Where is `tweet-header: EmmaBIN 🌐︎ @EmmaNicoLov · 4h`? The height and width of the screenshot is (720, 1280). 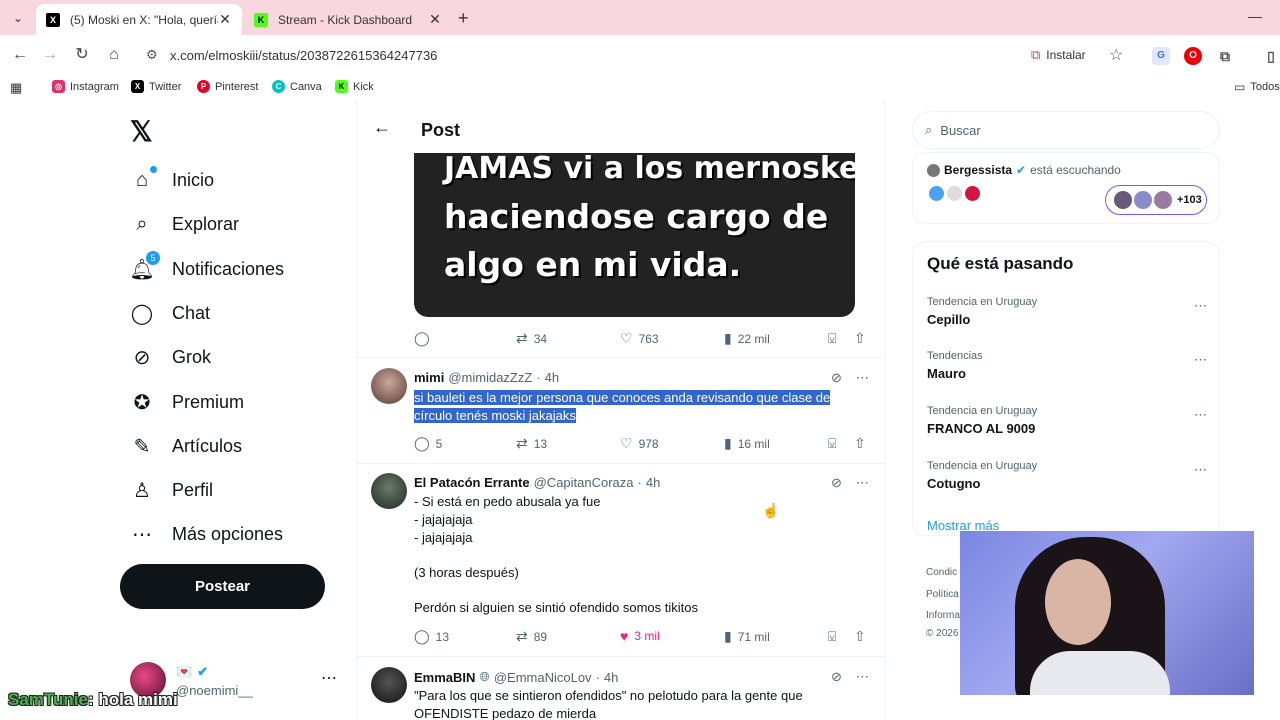
tweet-header: EmmaBIN 🌐︎ @EmmaNicoLov · 4h is located at coordinates (516, 677).